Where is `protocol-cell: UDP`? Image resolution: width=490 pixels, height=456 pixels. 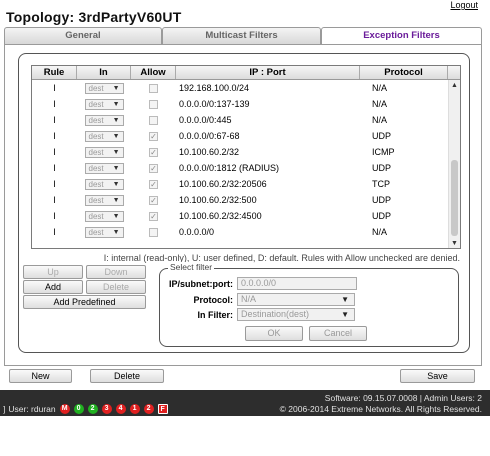
protocol-cell: UDP is located at coordinates (382, 200).